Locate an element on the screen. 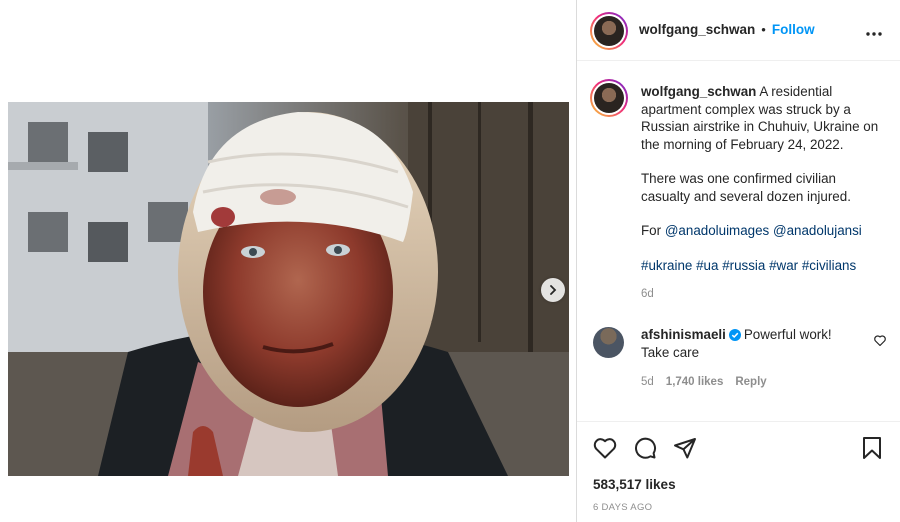 This screenshot has height=522, width=900. commenter-username: afshinismaeli is located at coordinates (683, 334).